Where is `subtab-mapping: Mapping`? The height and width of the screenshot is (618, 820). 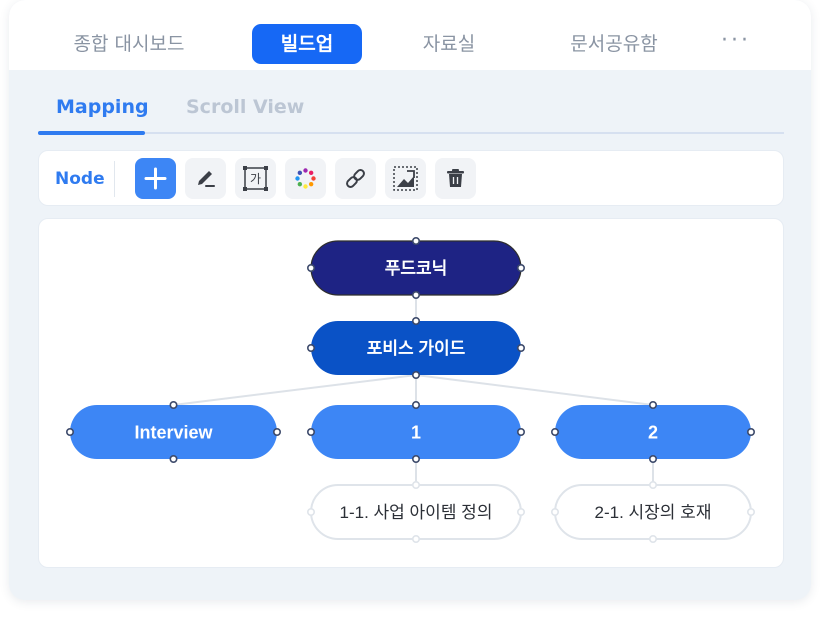
subtab-mapping: Mapping is located at coordinates (102, 111).